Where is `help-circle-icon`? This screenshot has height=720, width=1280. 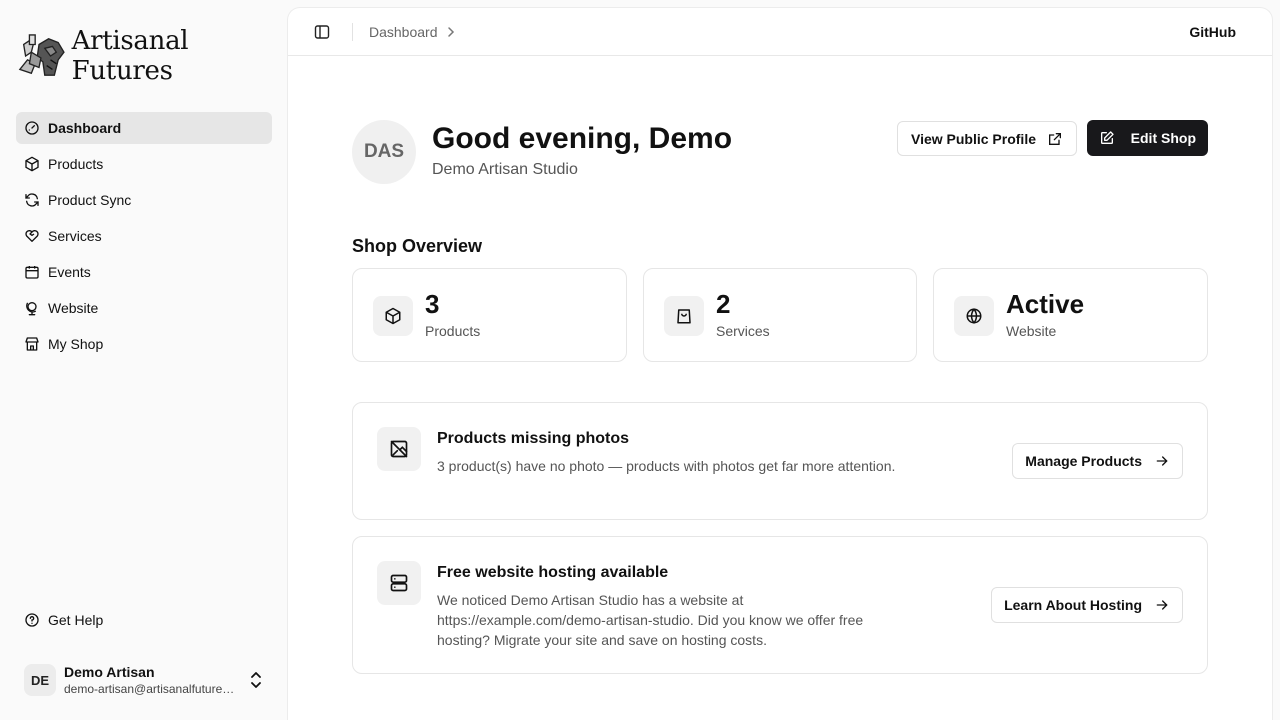
help-circle-icon is located at coordinates (32, 620).